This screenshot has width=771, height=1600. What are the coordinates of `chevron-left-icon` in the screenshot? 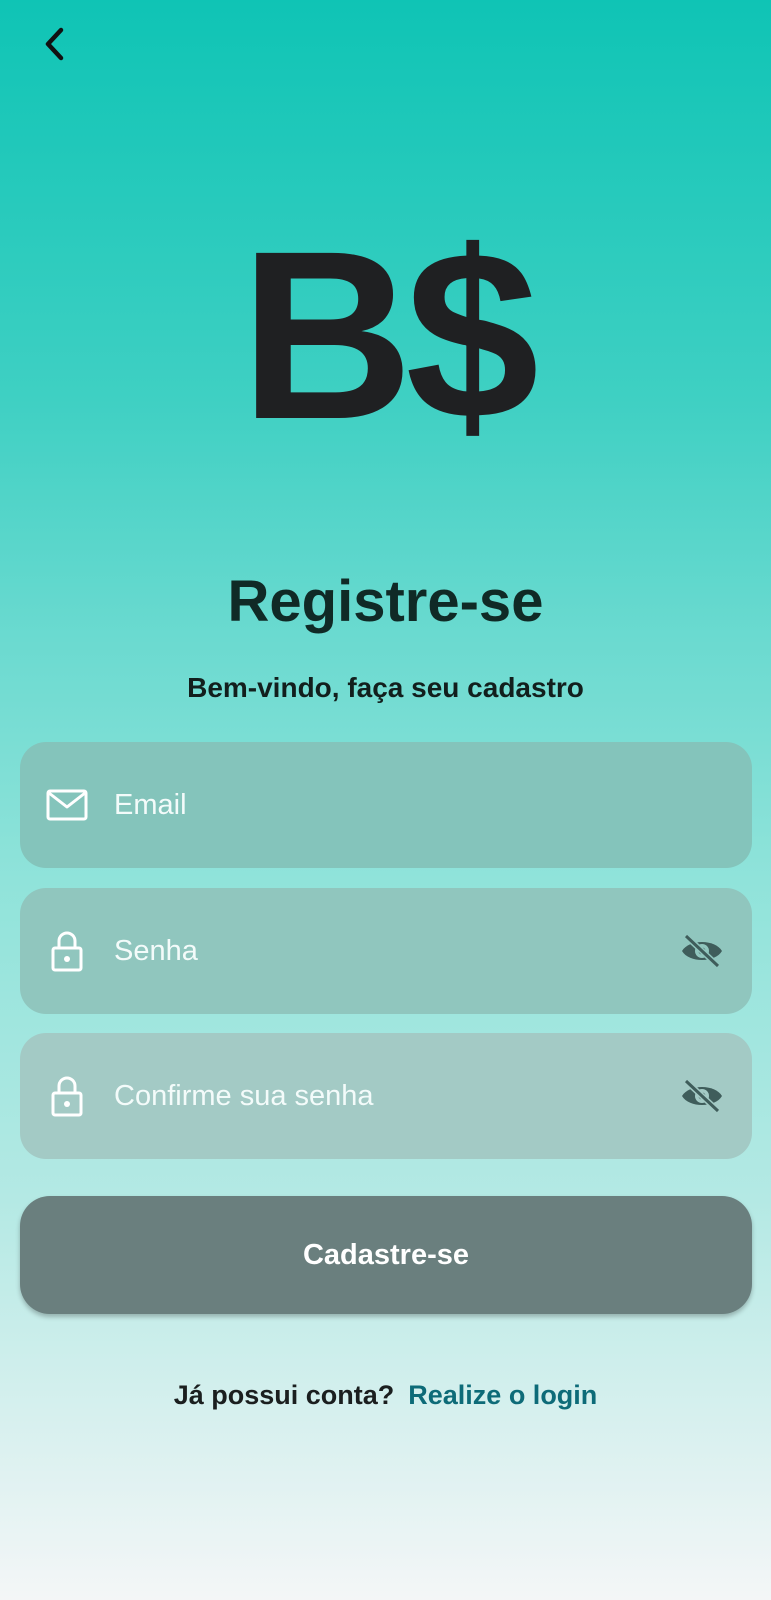 It's located at (54, 46).